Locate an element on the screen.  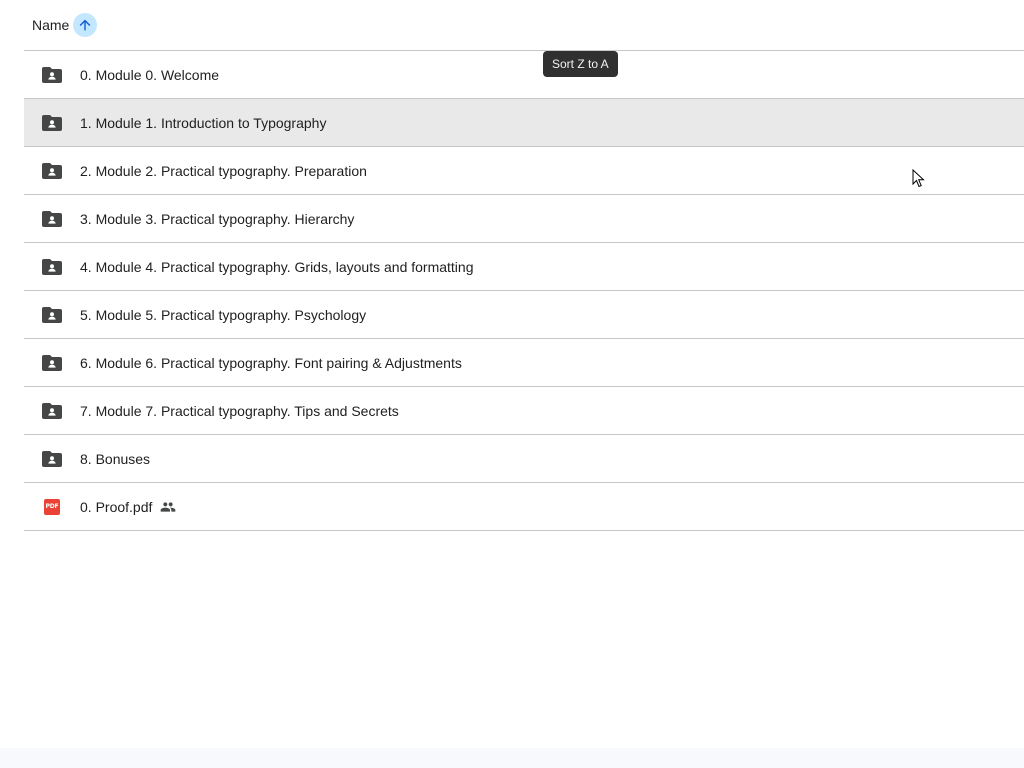
file-name: 0. Proof.pdf is located at coordinates (116, 506).